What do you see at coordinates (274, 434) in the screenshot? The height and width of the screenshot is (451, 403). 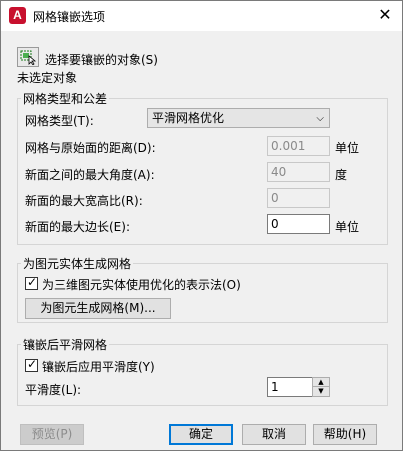 I see `cancel-button: 取消` at bounding box center [274, 434].